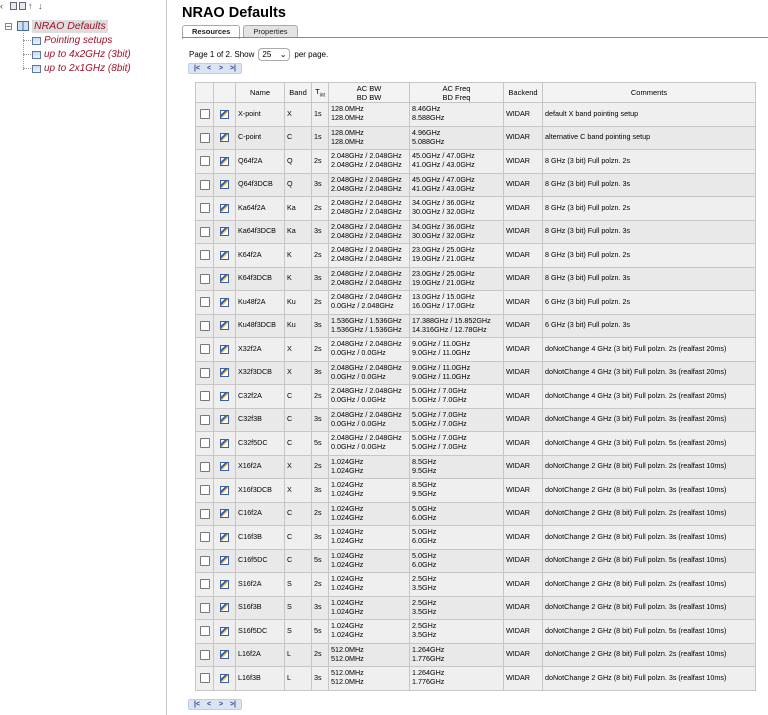 The height and width of the screenshot is (715, 768). What do you see at coordinates (87, 54) in the screenshot?
I see `tree-item-label: up to 4x2GHz (3bit)` at bounding box center [87, 54].